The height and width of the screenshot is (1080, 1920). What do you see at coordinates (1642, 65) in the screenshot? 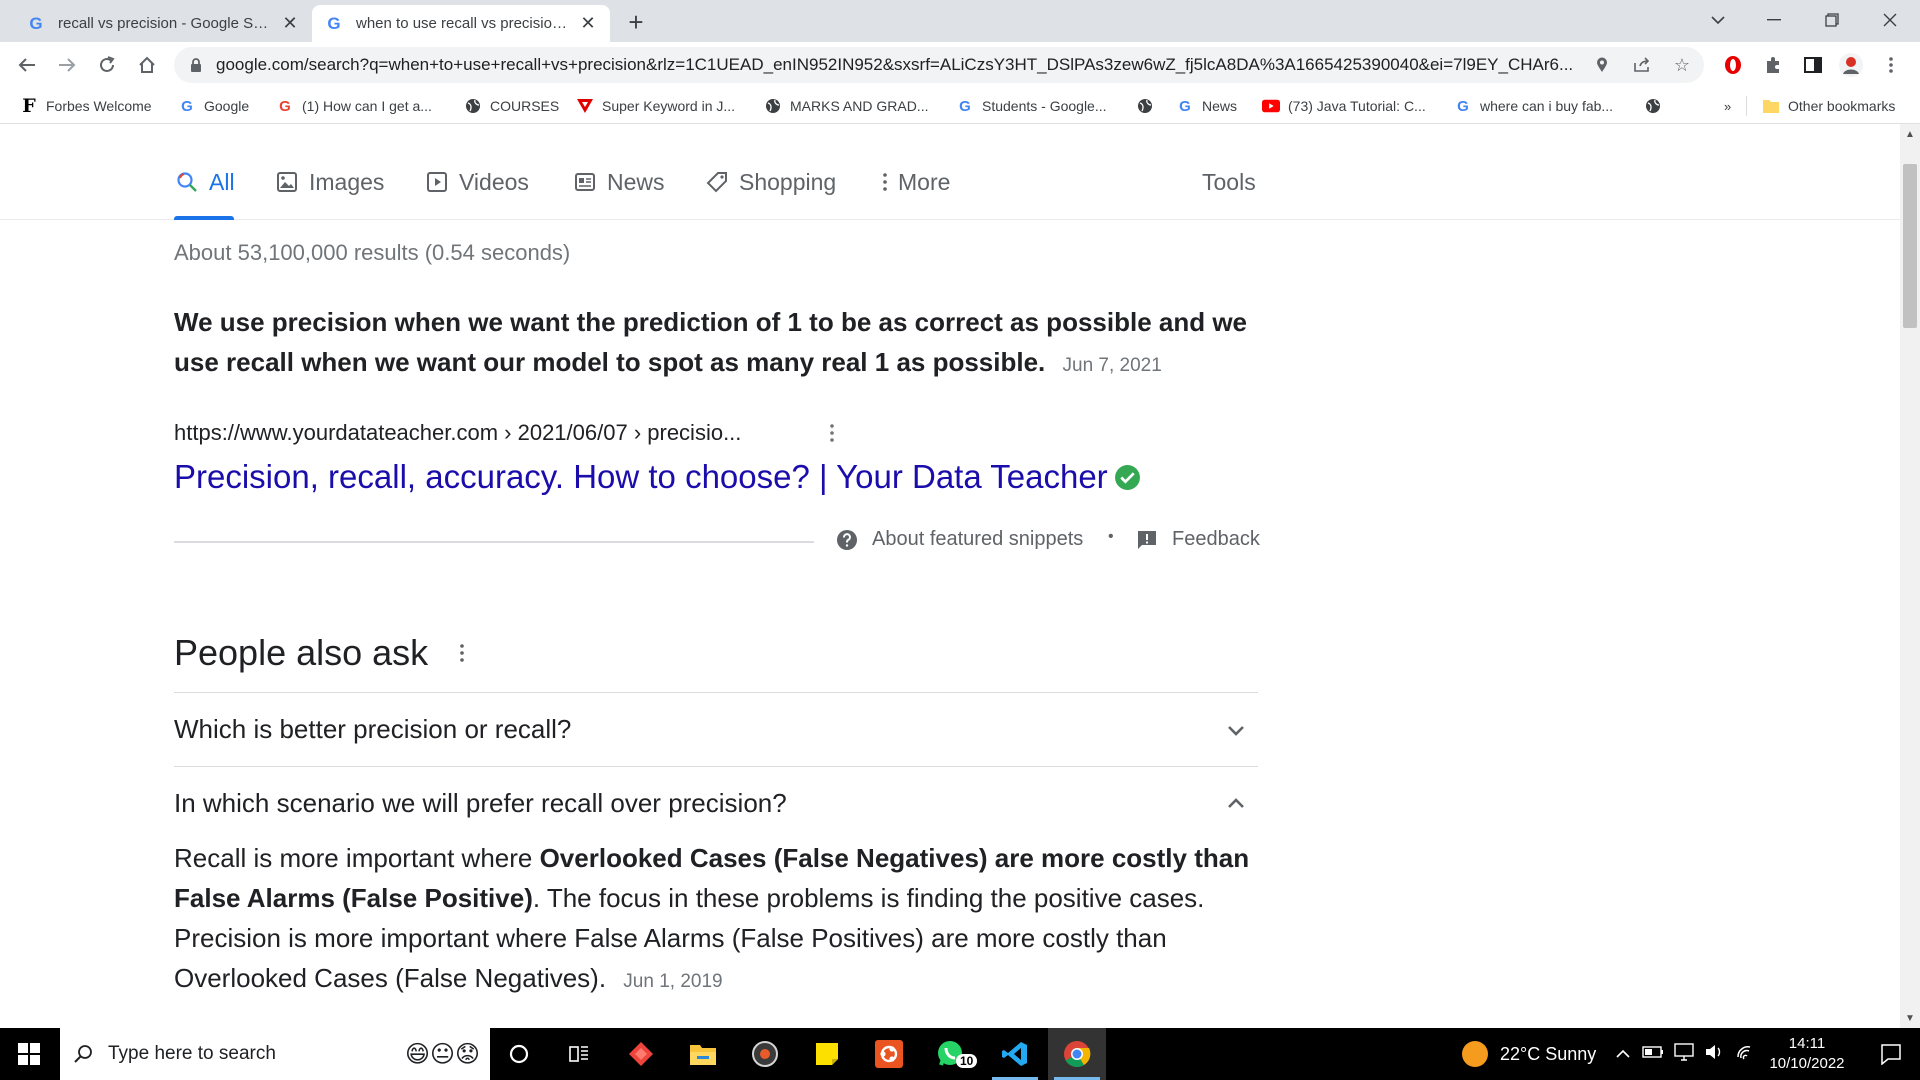
I see `share-icon` at bounding box center [1642, 65].